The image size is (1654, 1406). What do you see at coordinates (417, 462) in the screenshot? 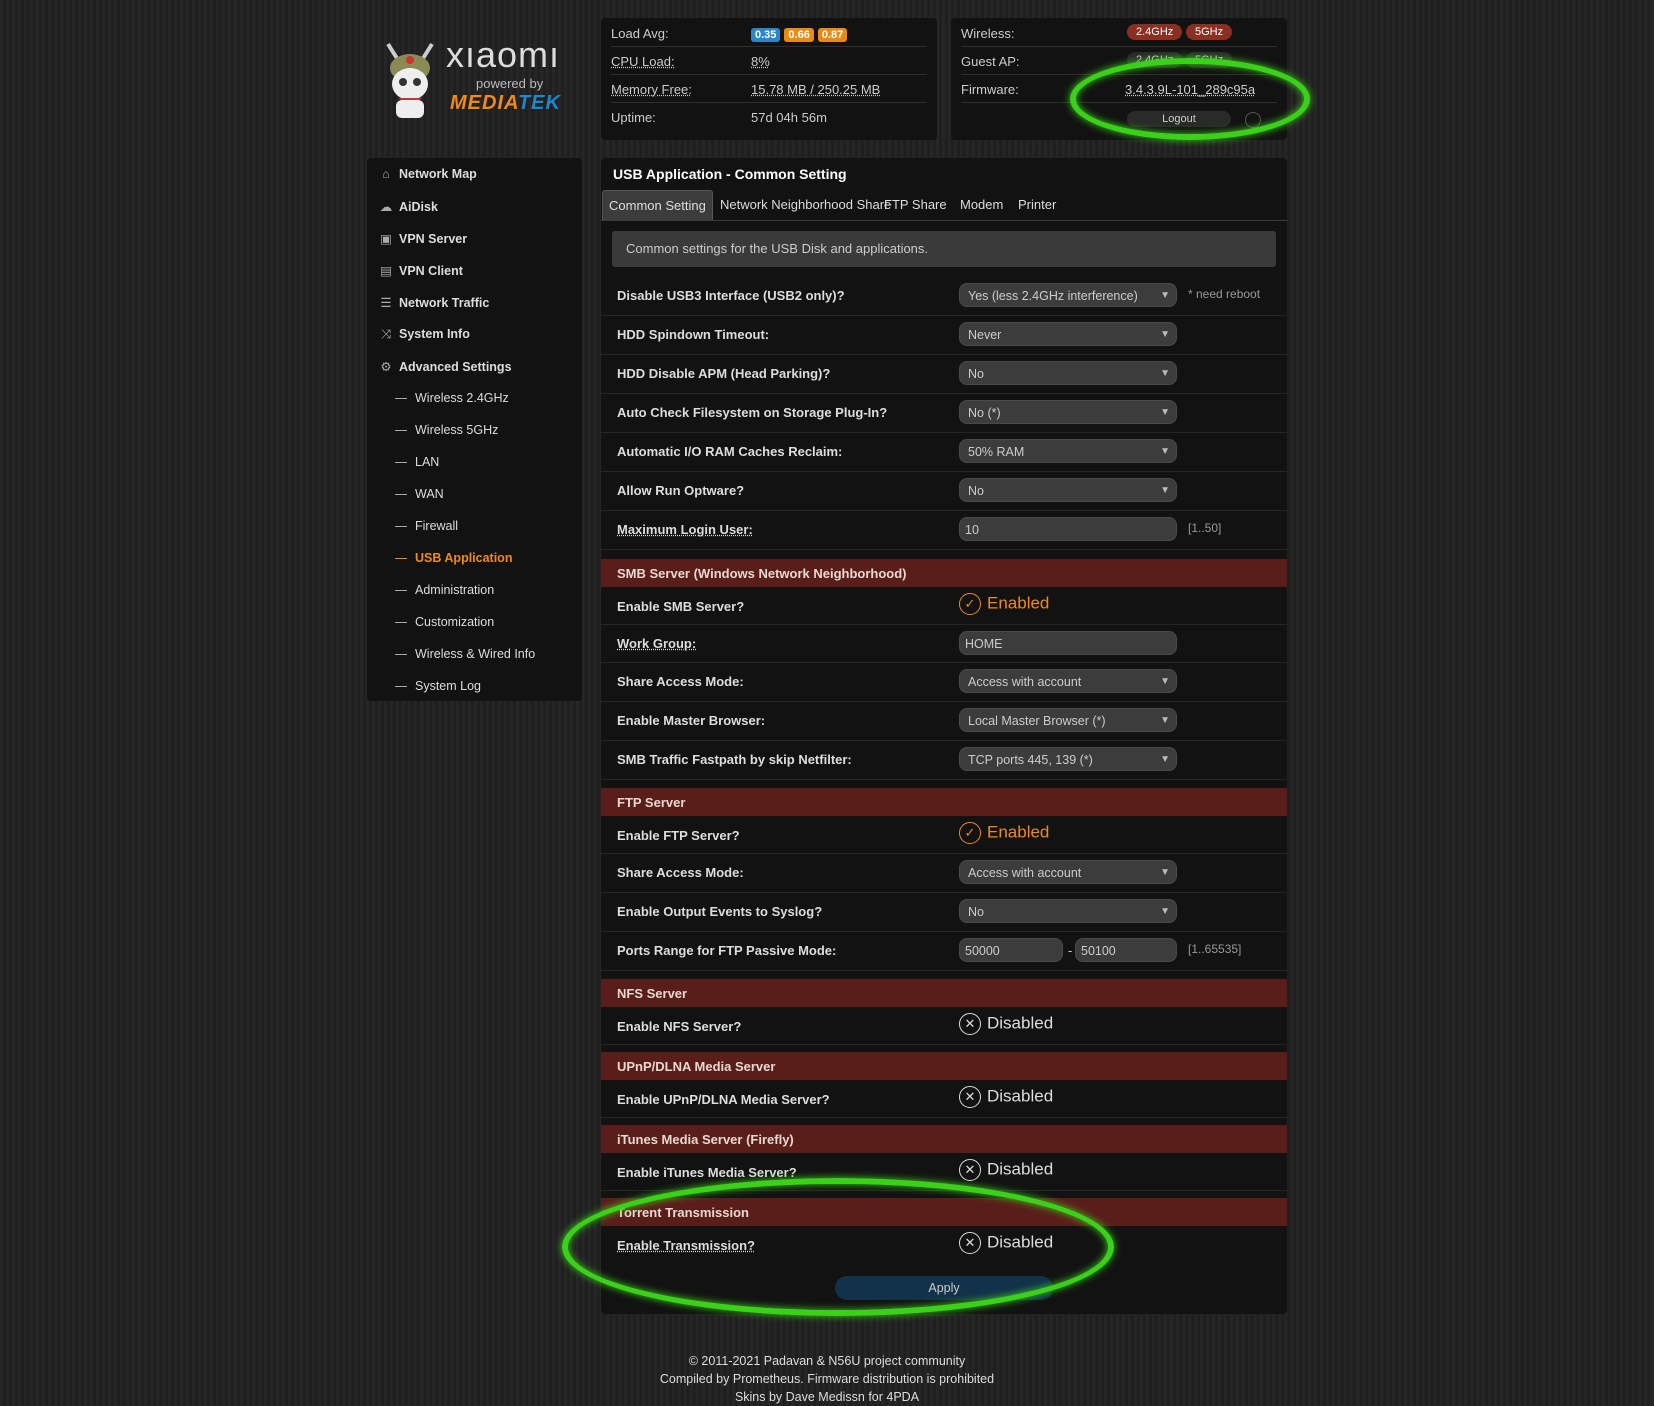
I see `sidebar-sub-lan: LAN` at bounding box center [417, 462].